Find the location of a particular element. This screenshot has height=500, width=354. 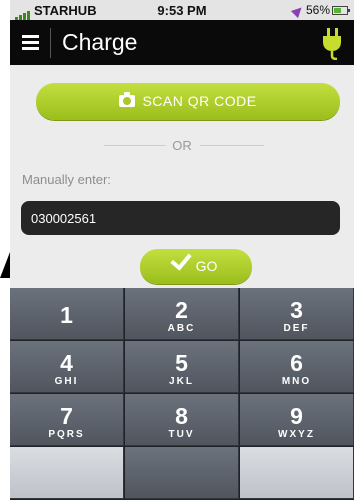

key-5: 5 JKL is located at coordinates (182, 367).